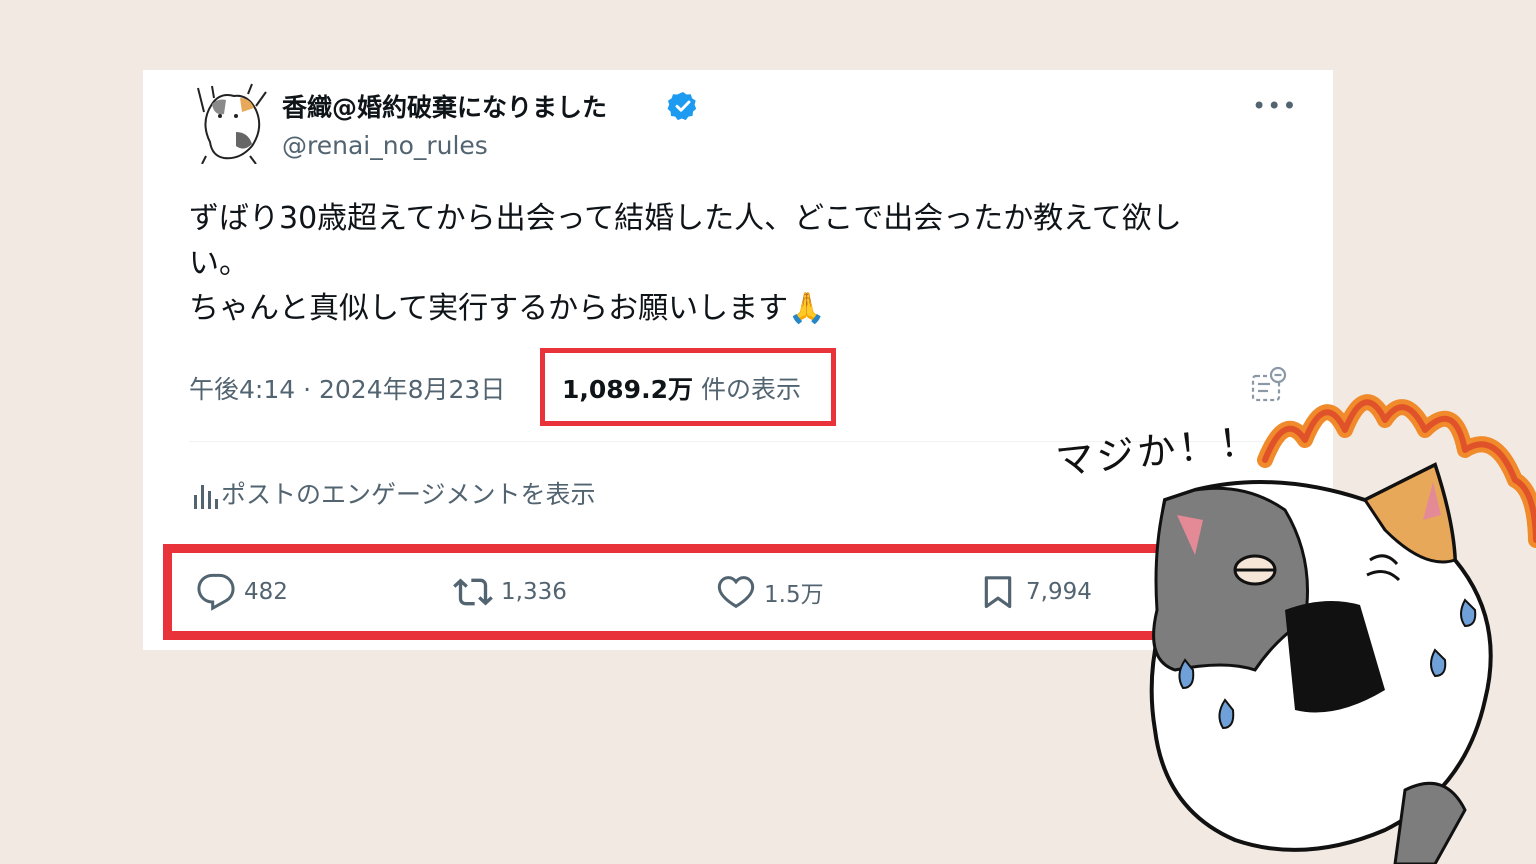 Image resolution: width=1536 pixels, height=864 pixels. Describe the element at coordinates (688, 387) in the screenshot. I see `views-highlight-box` at that location.